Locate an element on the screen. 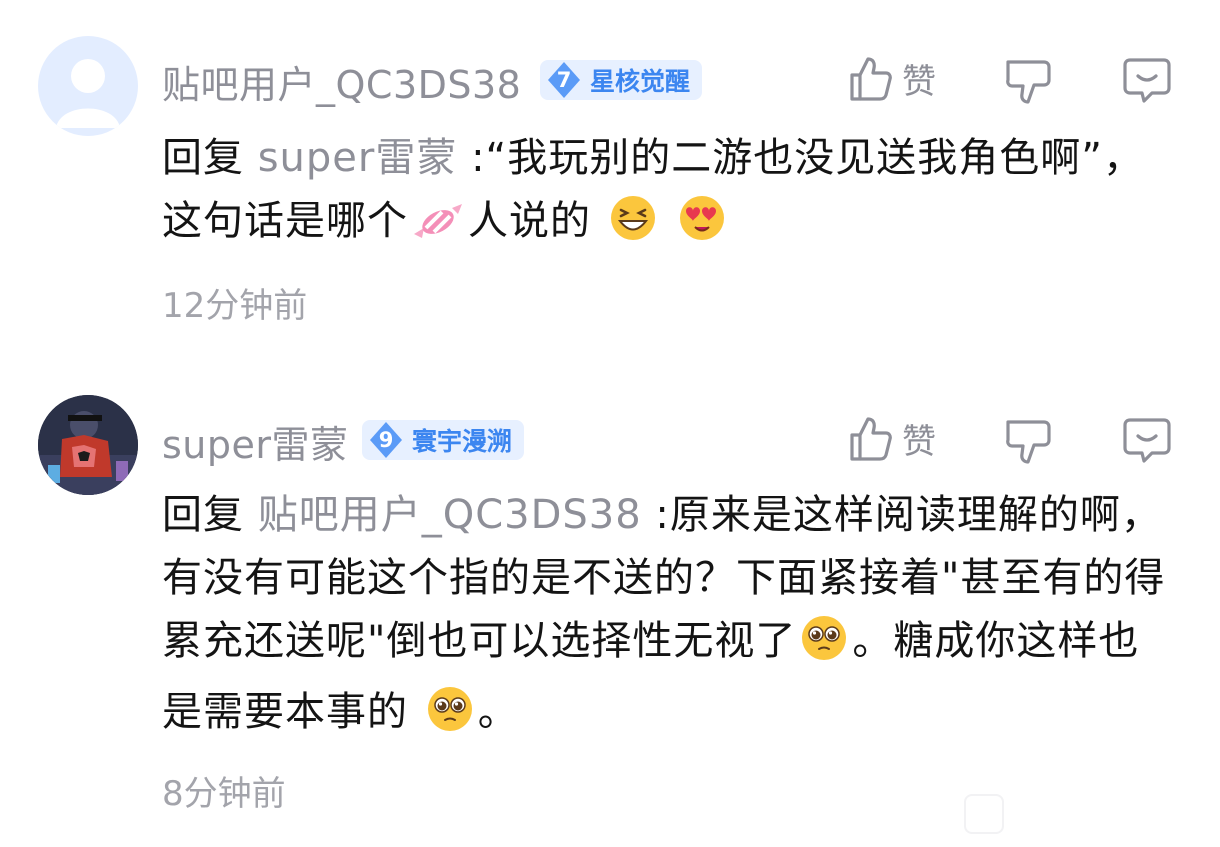  candy-icon is located at coordinates (438, 229).